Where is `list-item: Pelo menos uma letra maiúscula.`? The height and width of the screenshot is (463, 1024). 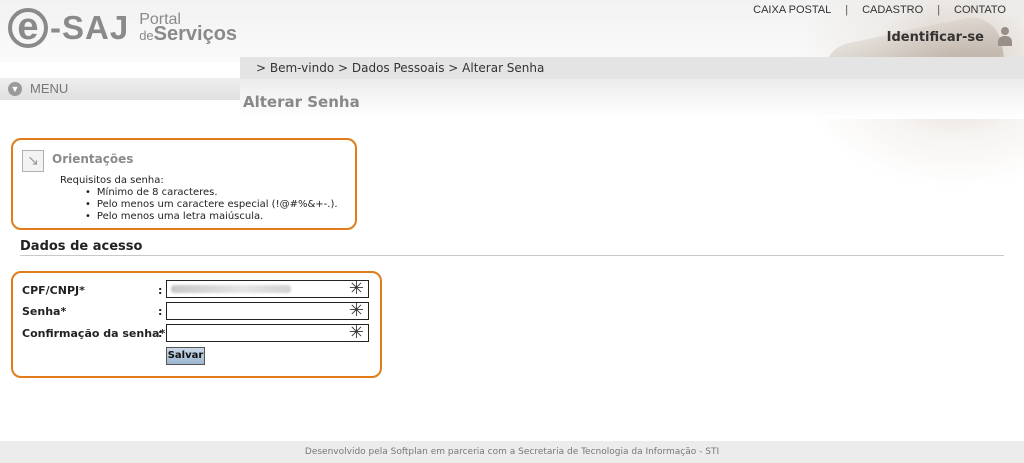 list-item: Pelo menos uma letra maiúscula. is located at coordinates (211, 217).